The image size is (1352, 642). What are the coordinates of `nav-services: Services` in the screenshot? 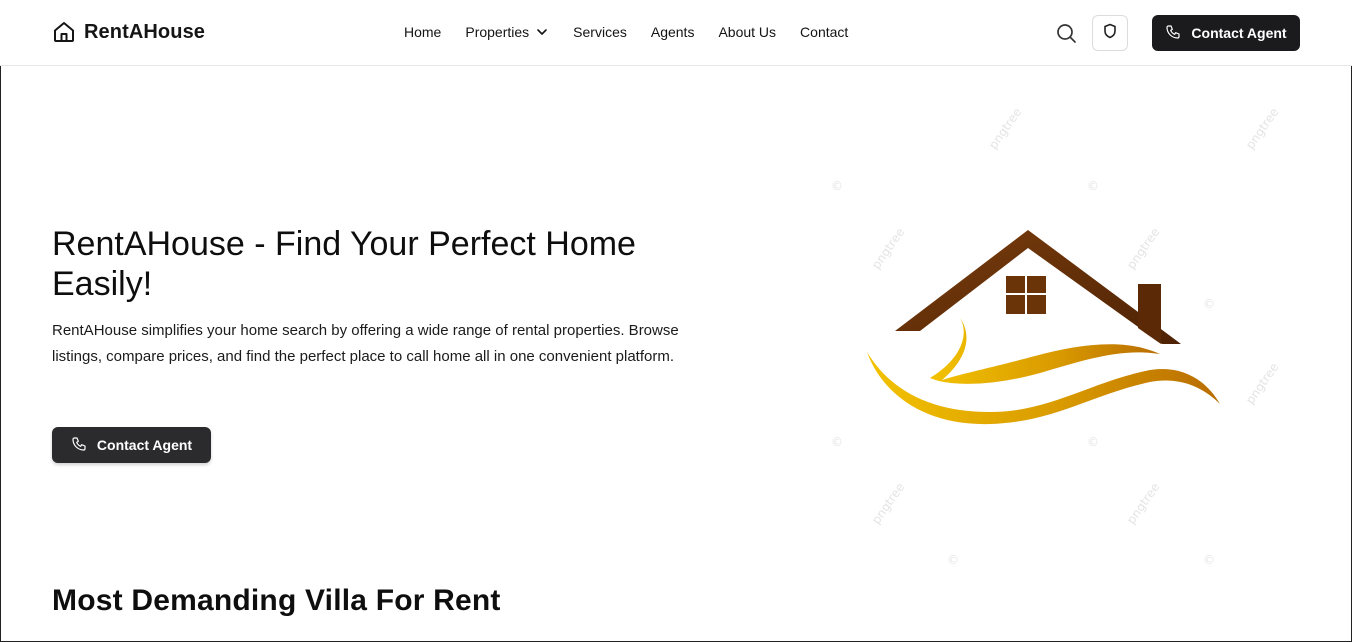 It's located at (600, 32).